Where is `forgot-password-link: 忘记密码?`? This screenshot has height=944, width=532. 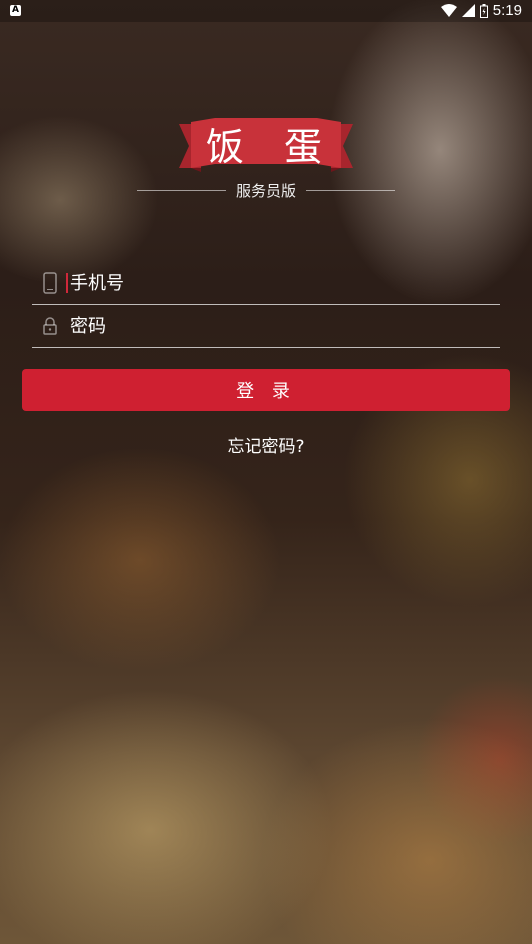
forgot-password-link: 忘记密码? is located at coordinates (266, 444).